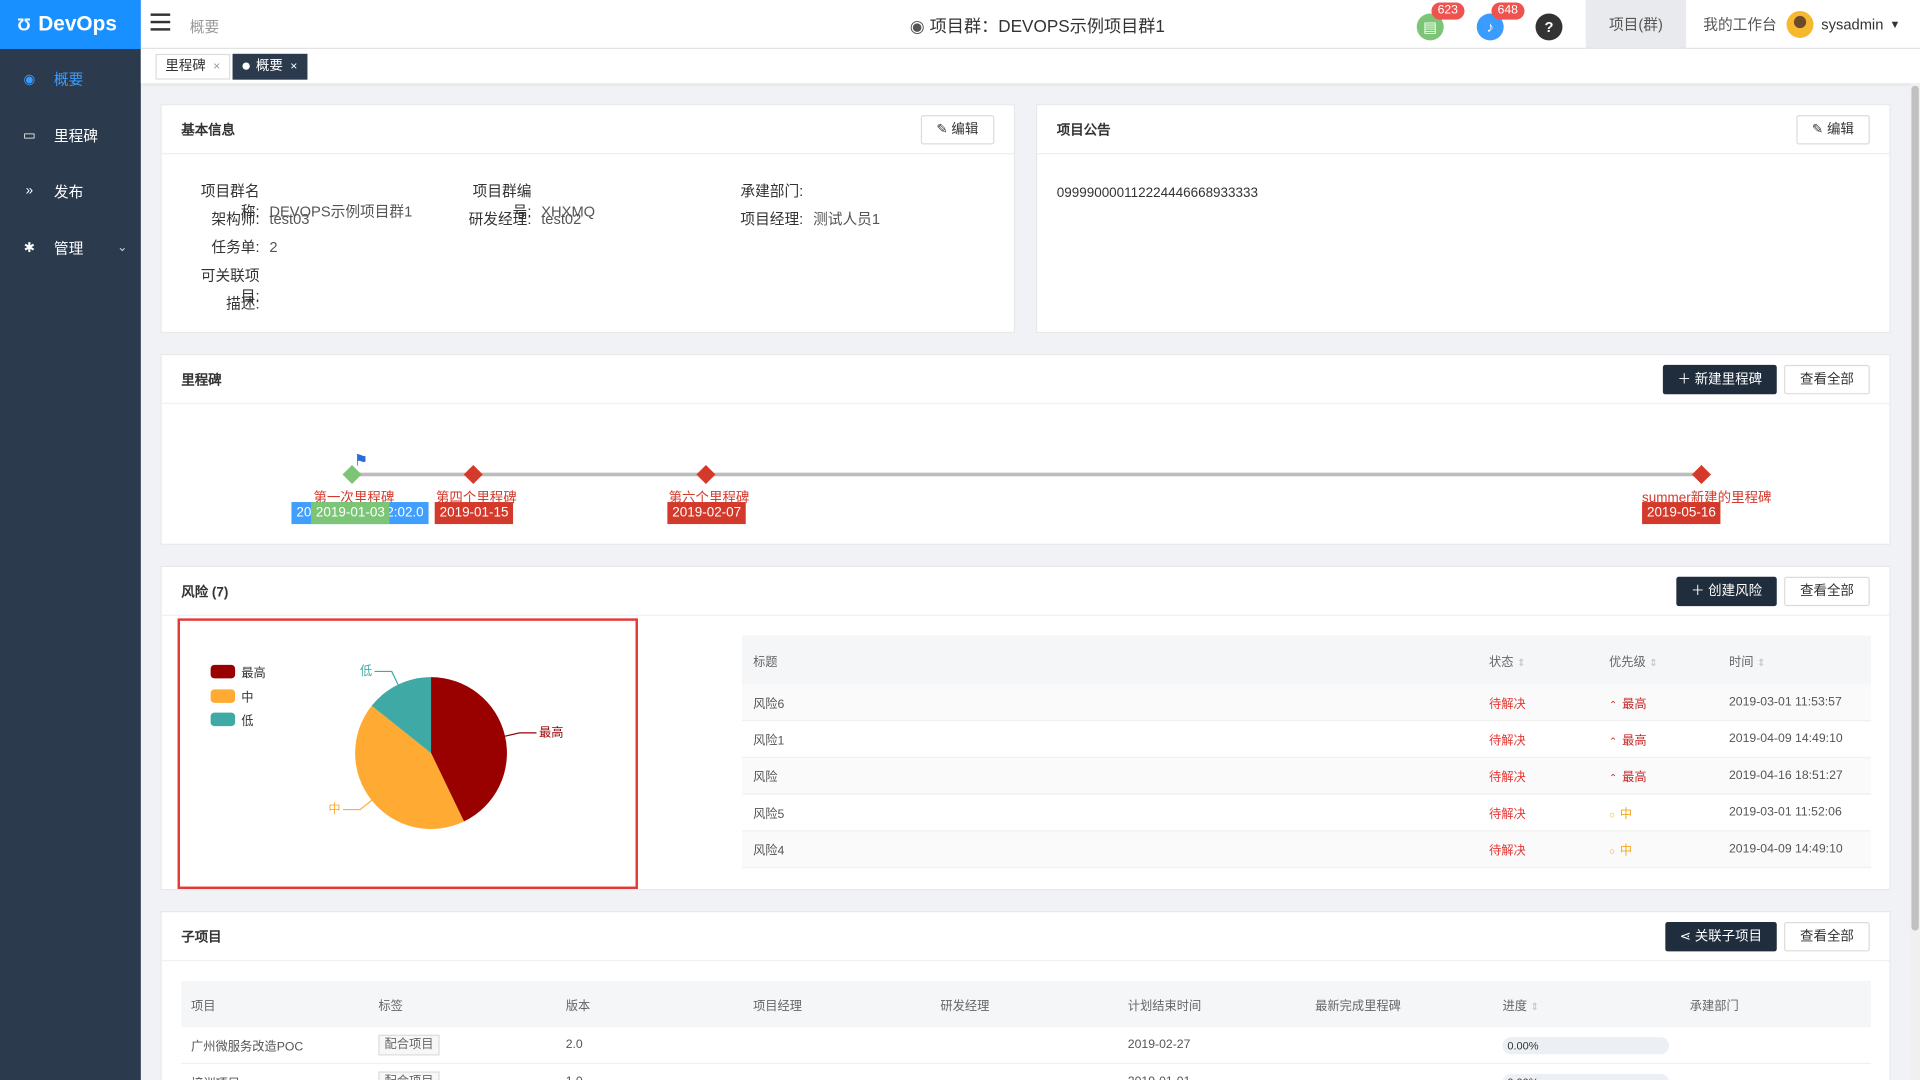 The height and width of the screenshot is (1080, 1920). I want to click on link-subproject-button: ⋖ 关联子项目, so click(1720, 937).